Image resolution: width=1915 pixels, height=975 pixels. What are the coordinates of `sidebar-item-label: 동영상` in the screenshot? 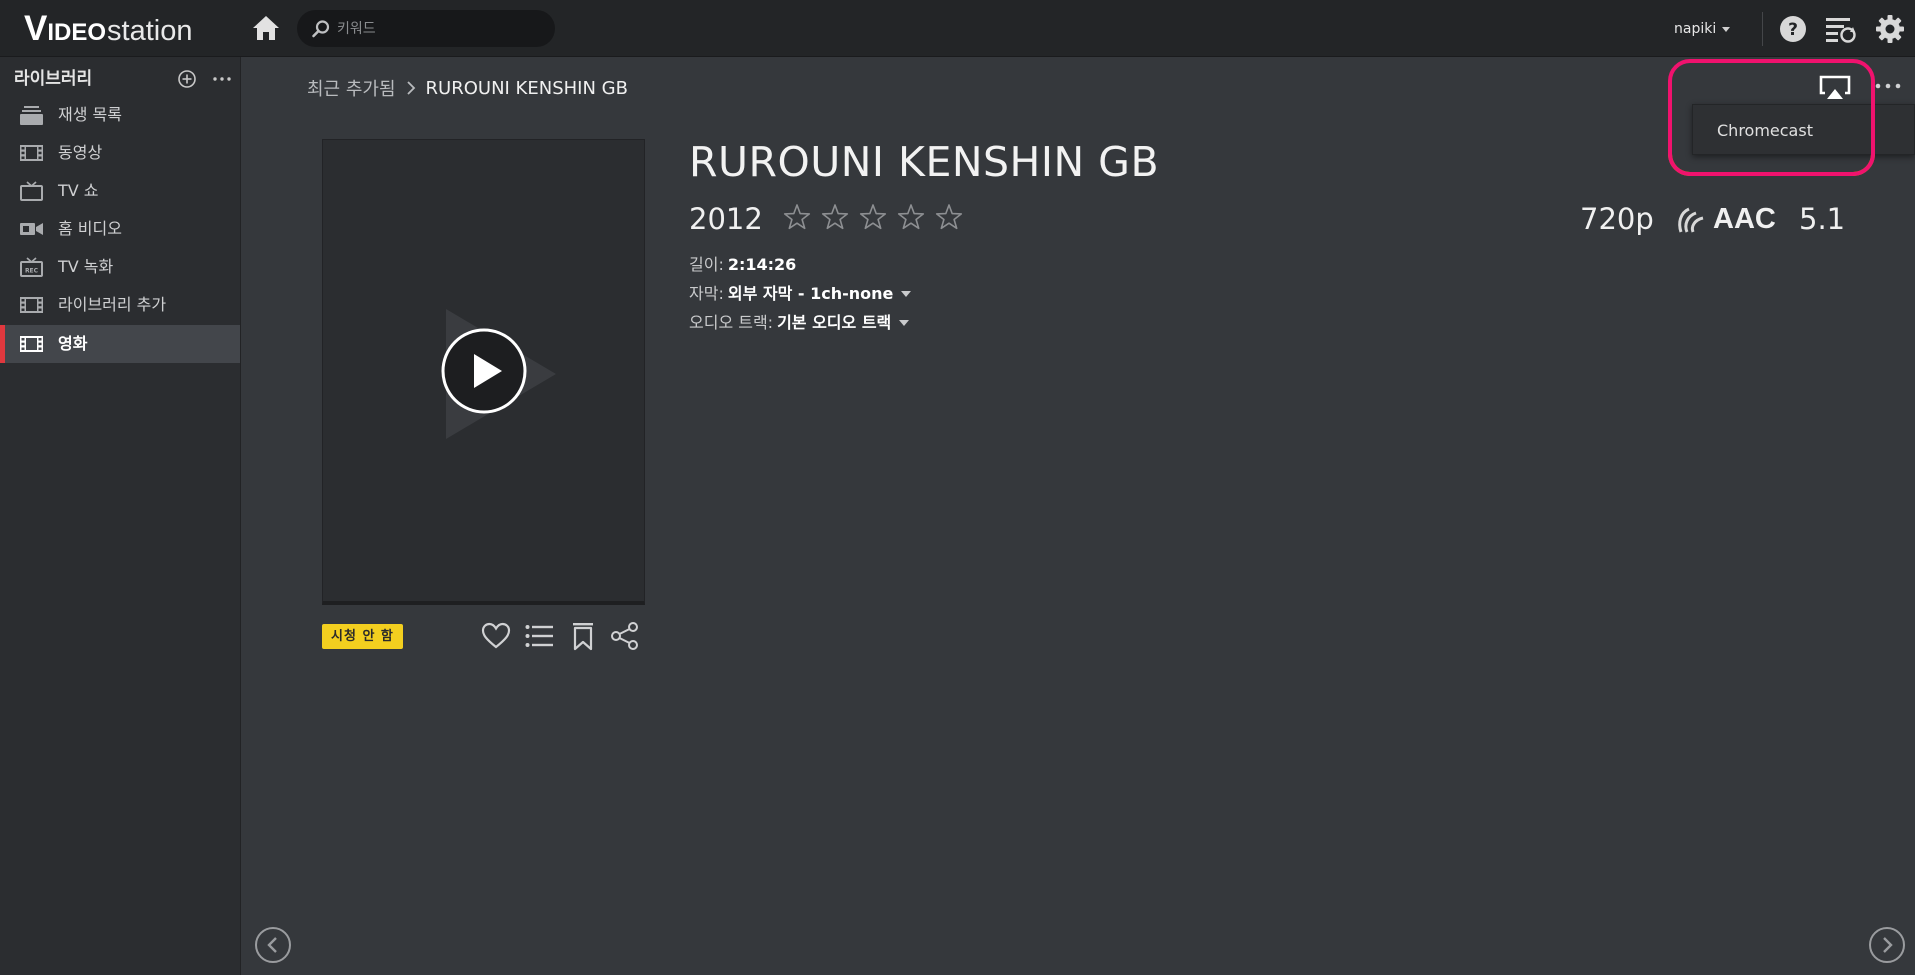 It's located at (80, 152).